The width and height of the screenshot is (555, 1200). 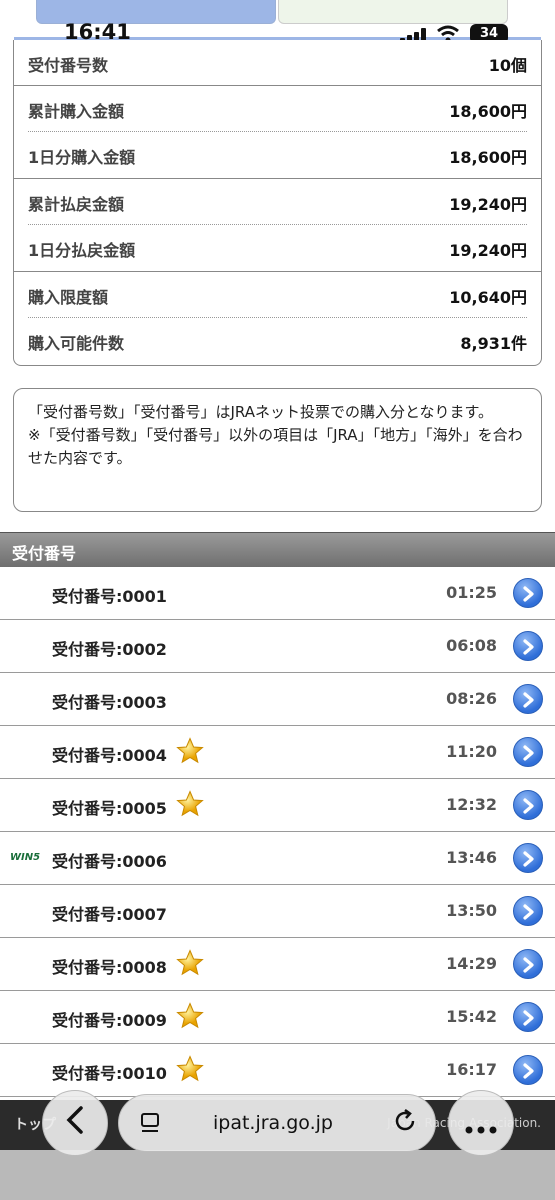 What do you see at coordinates (277, 341) in the screenshot?
I see `summary-row: 購入可能件数 8,931件` at bounding box center [277, 341].